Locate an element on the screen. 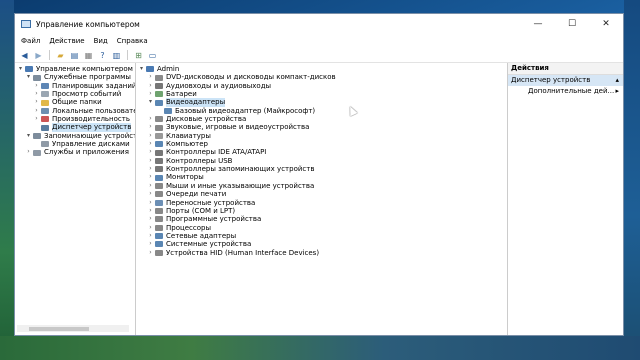 Image resolution: width=640 pixels, height=360 pixels. more-actions-item: Дополнительные дей... ▸ is located at coordinates (565, 91).